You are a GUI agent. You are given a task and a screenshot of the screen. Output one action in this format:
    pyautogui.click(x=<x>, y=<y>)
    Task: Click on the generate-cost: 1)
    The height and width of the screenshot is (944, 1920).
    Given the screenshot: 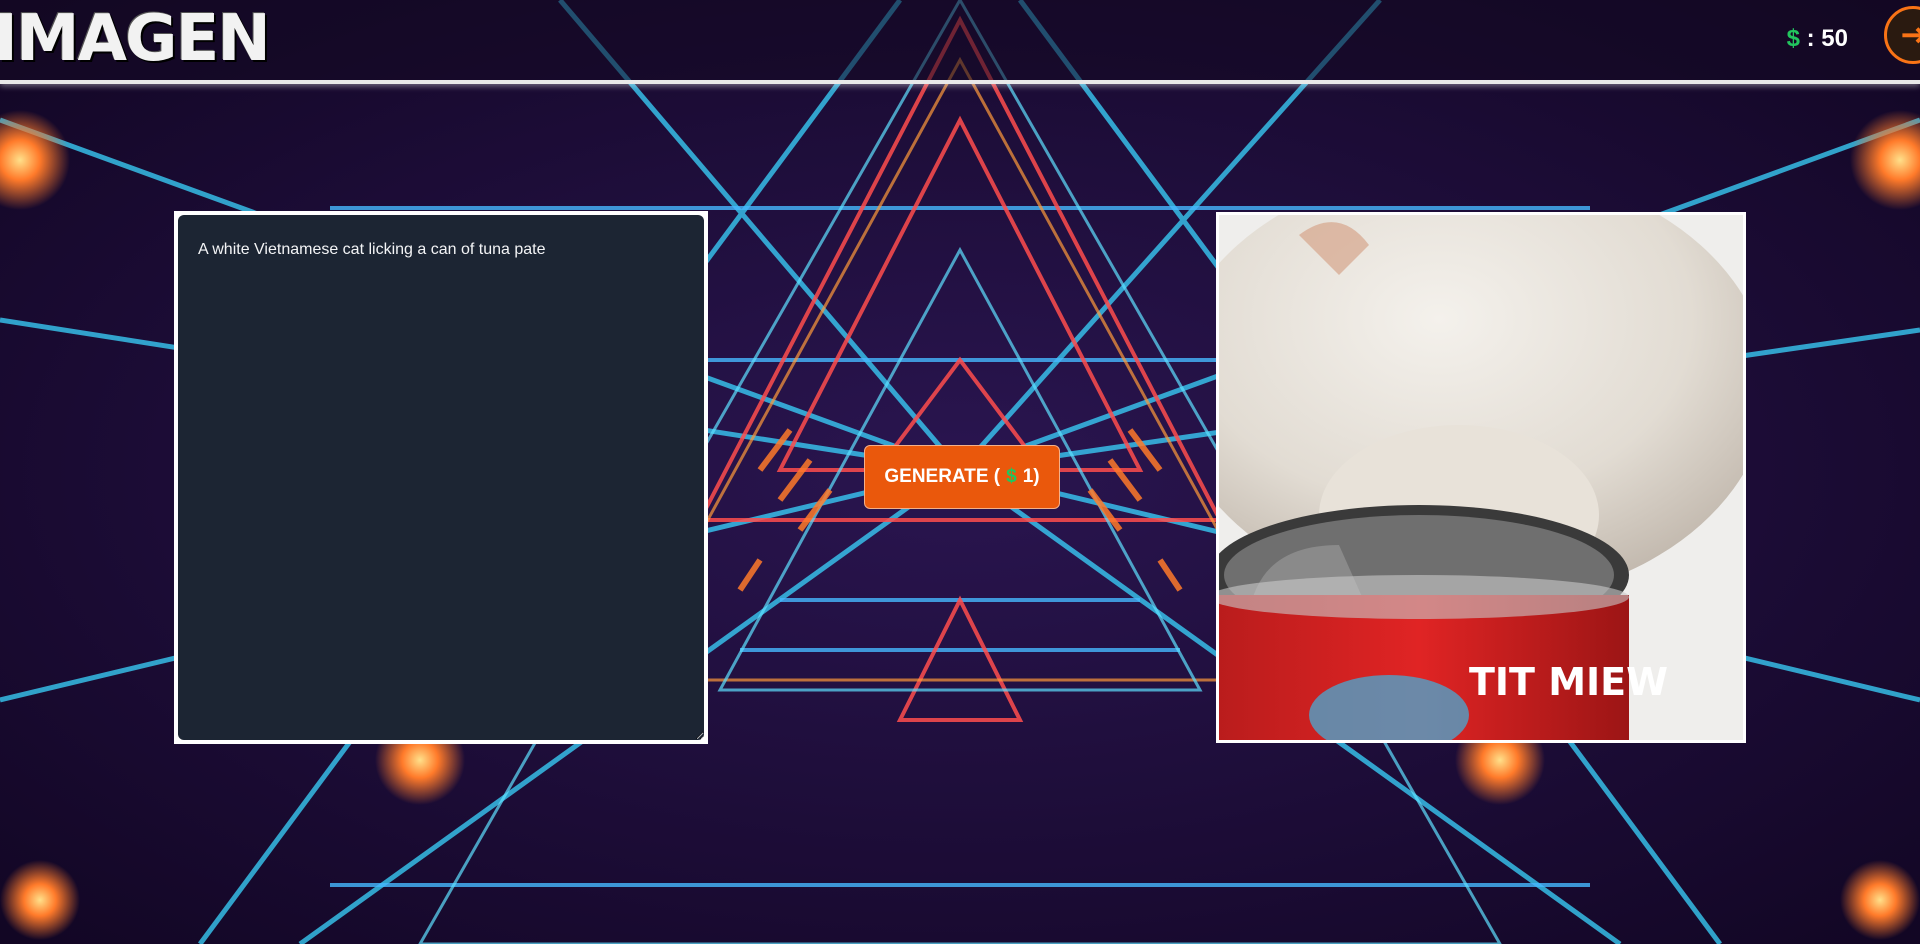 What is the action you would take?
    pyautogui.click(x=1031, y=476)
    